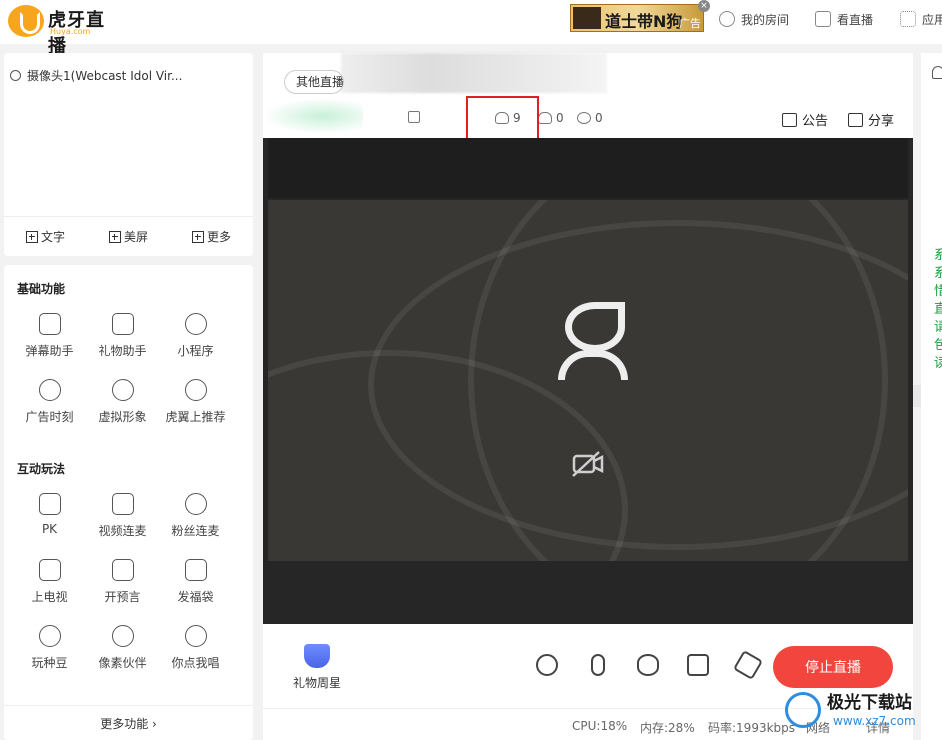 This screenshot has height=740, width=942. Describe the element at coordinates (15, 75) in the screenshot. I see `camera-icon` at that location.